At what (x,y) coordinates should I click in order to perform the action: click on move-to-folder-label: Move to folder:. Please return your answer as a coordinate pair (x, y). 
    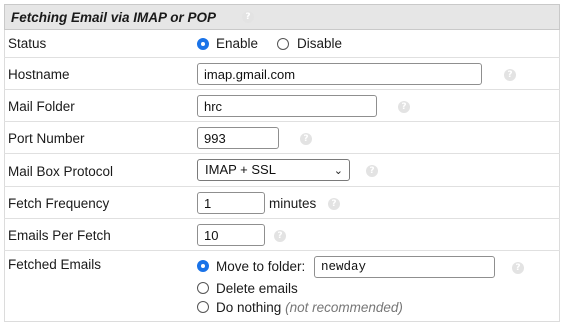
    Looking at the image, I should click on (260, 266).